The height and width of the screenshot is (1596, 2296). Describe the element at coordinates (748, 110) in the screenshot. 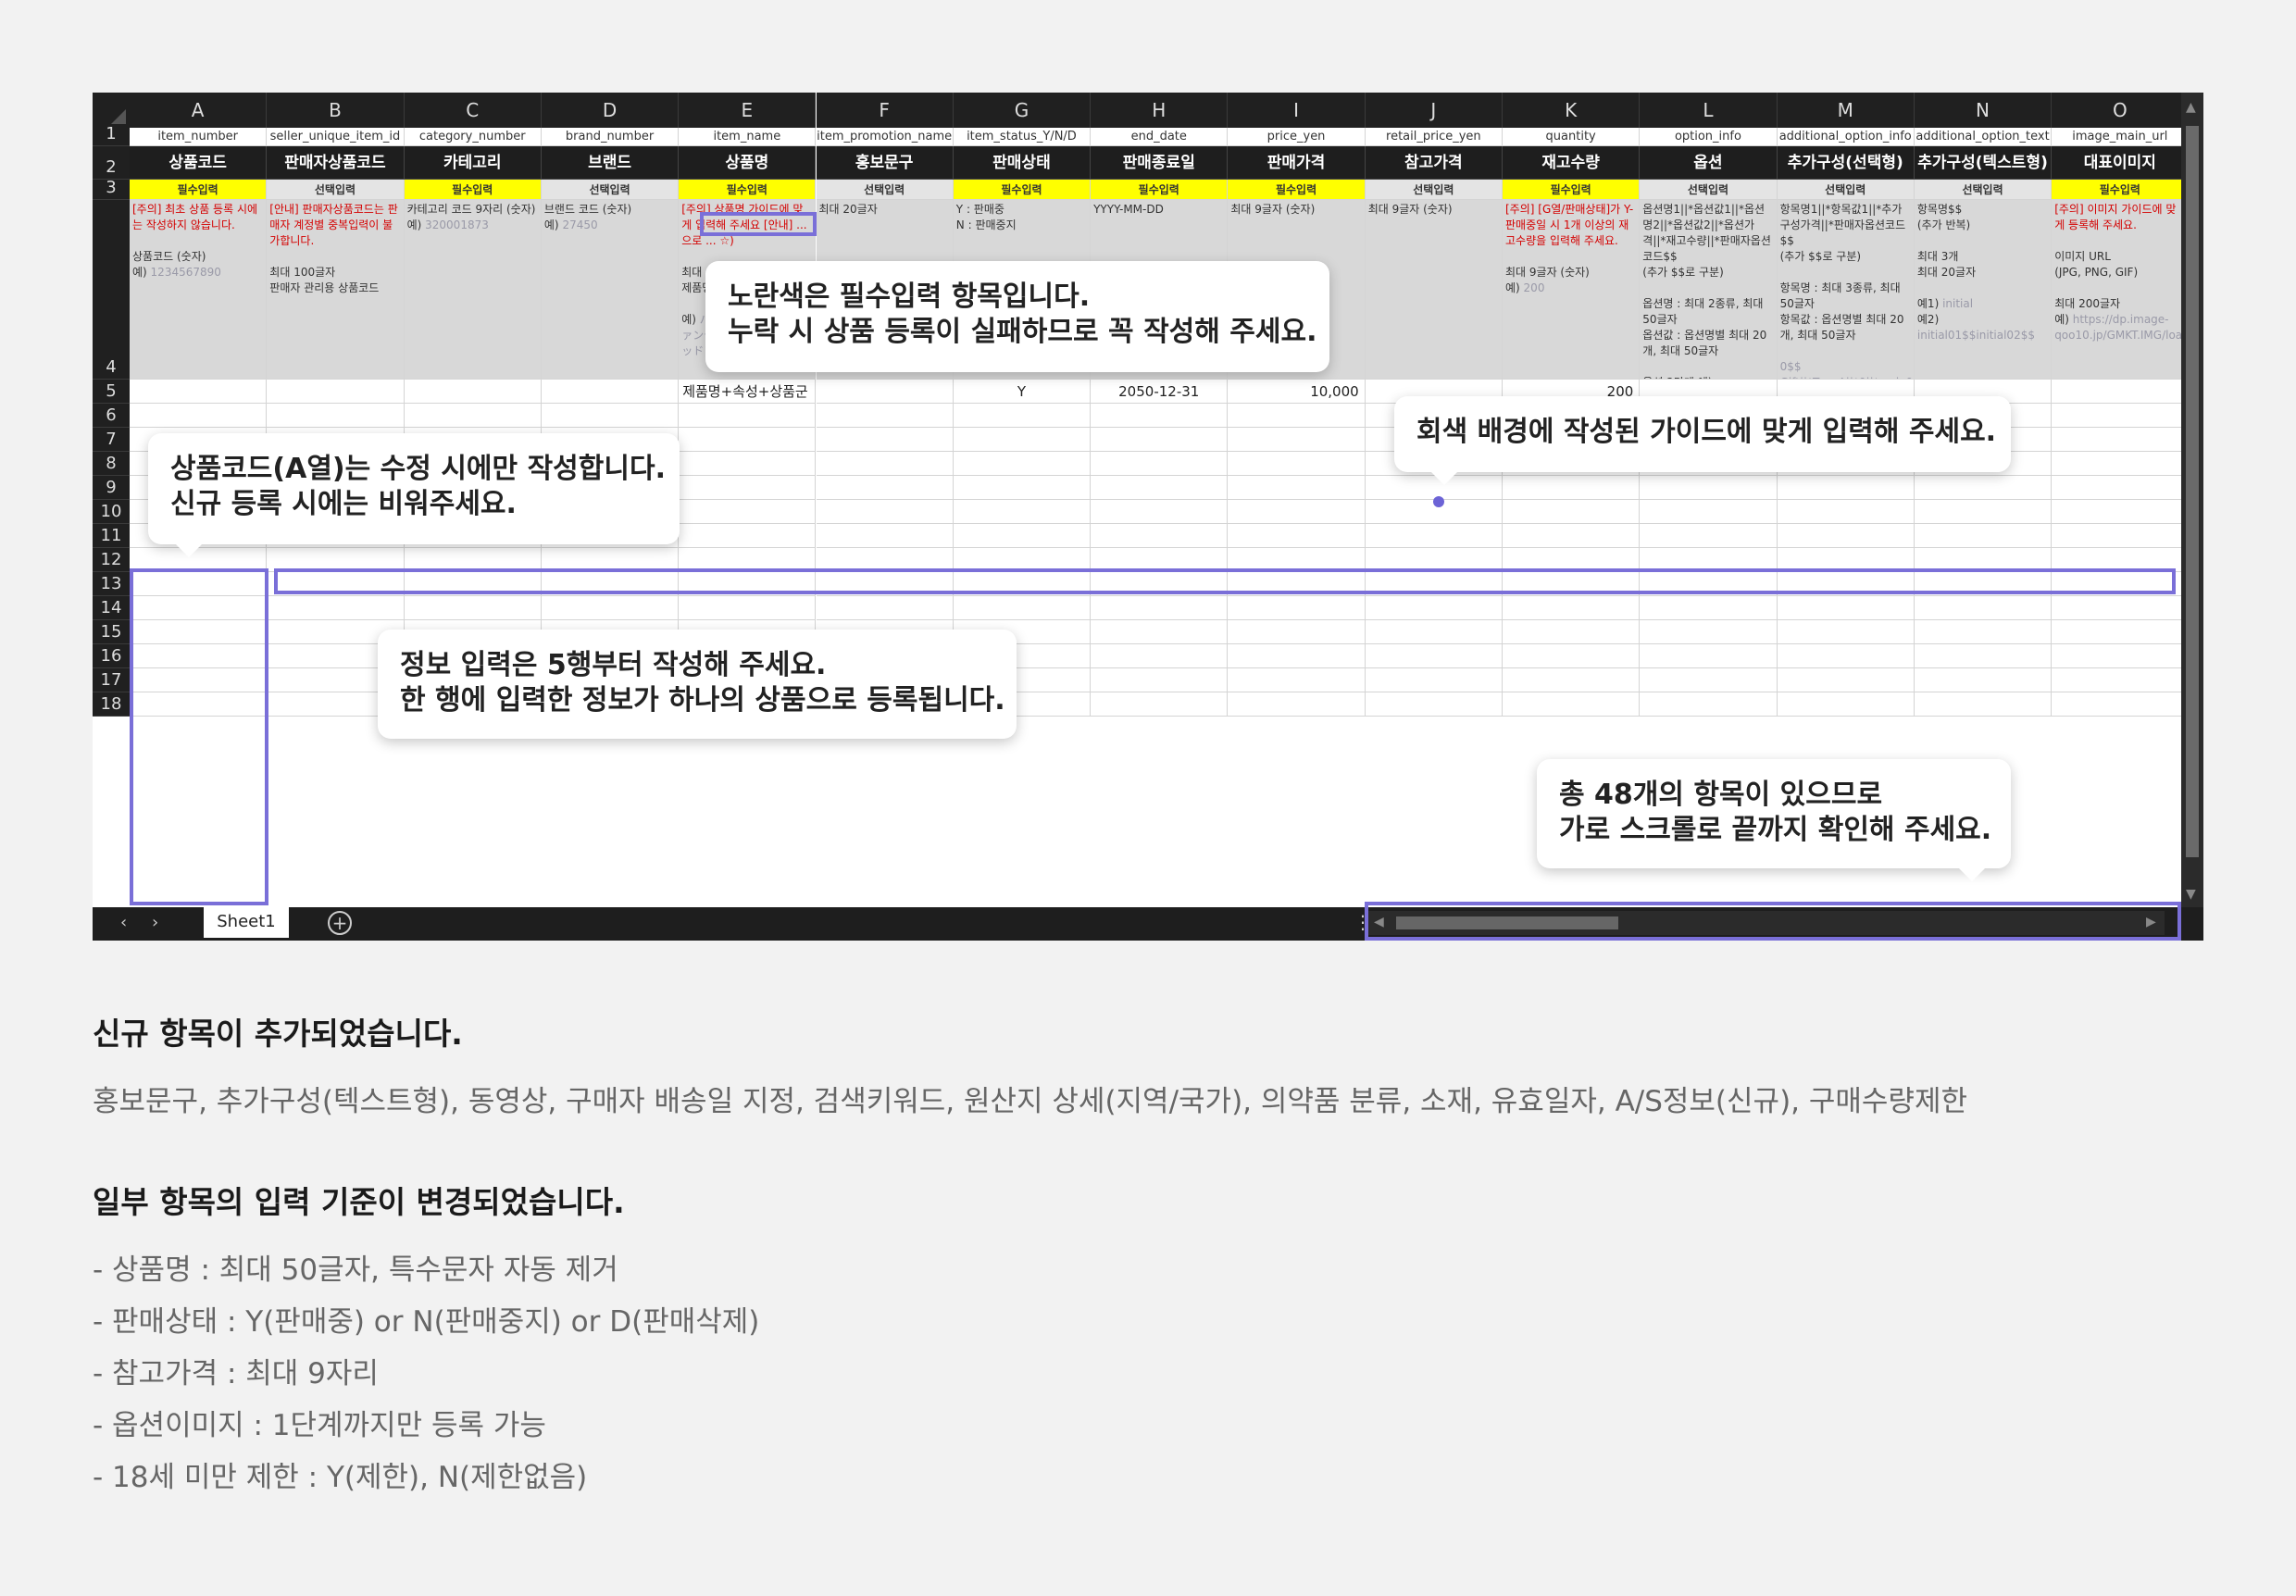

I see `column-header-E: E` at that location.